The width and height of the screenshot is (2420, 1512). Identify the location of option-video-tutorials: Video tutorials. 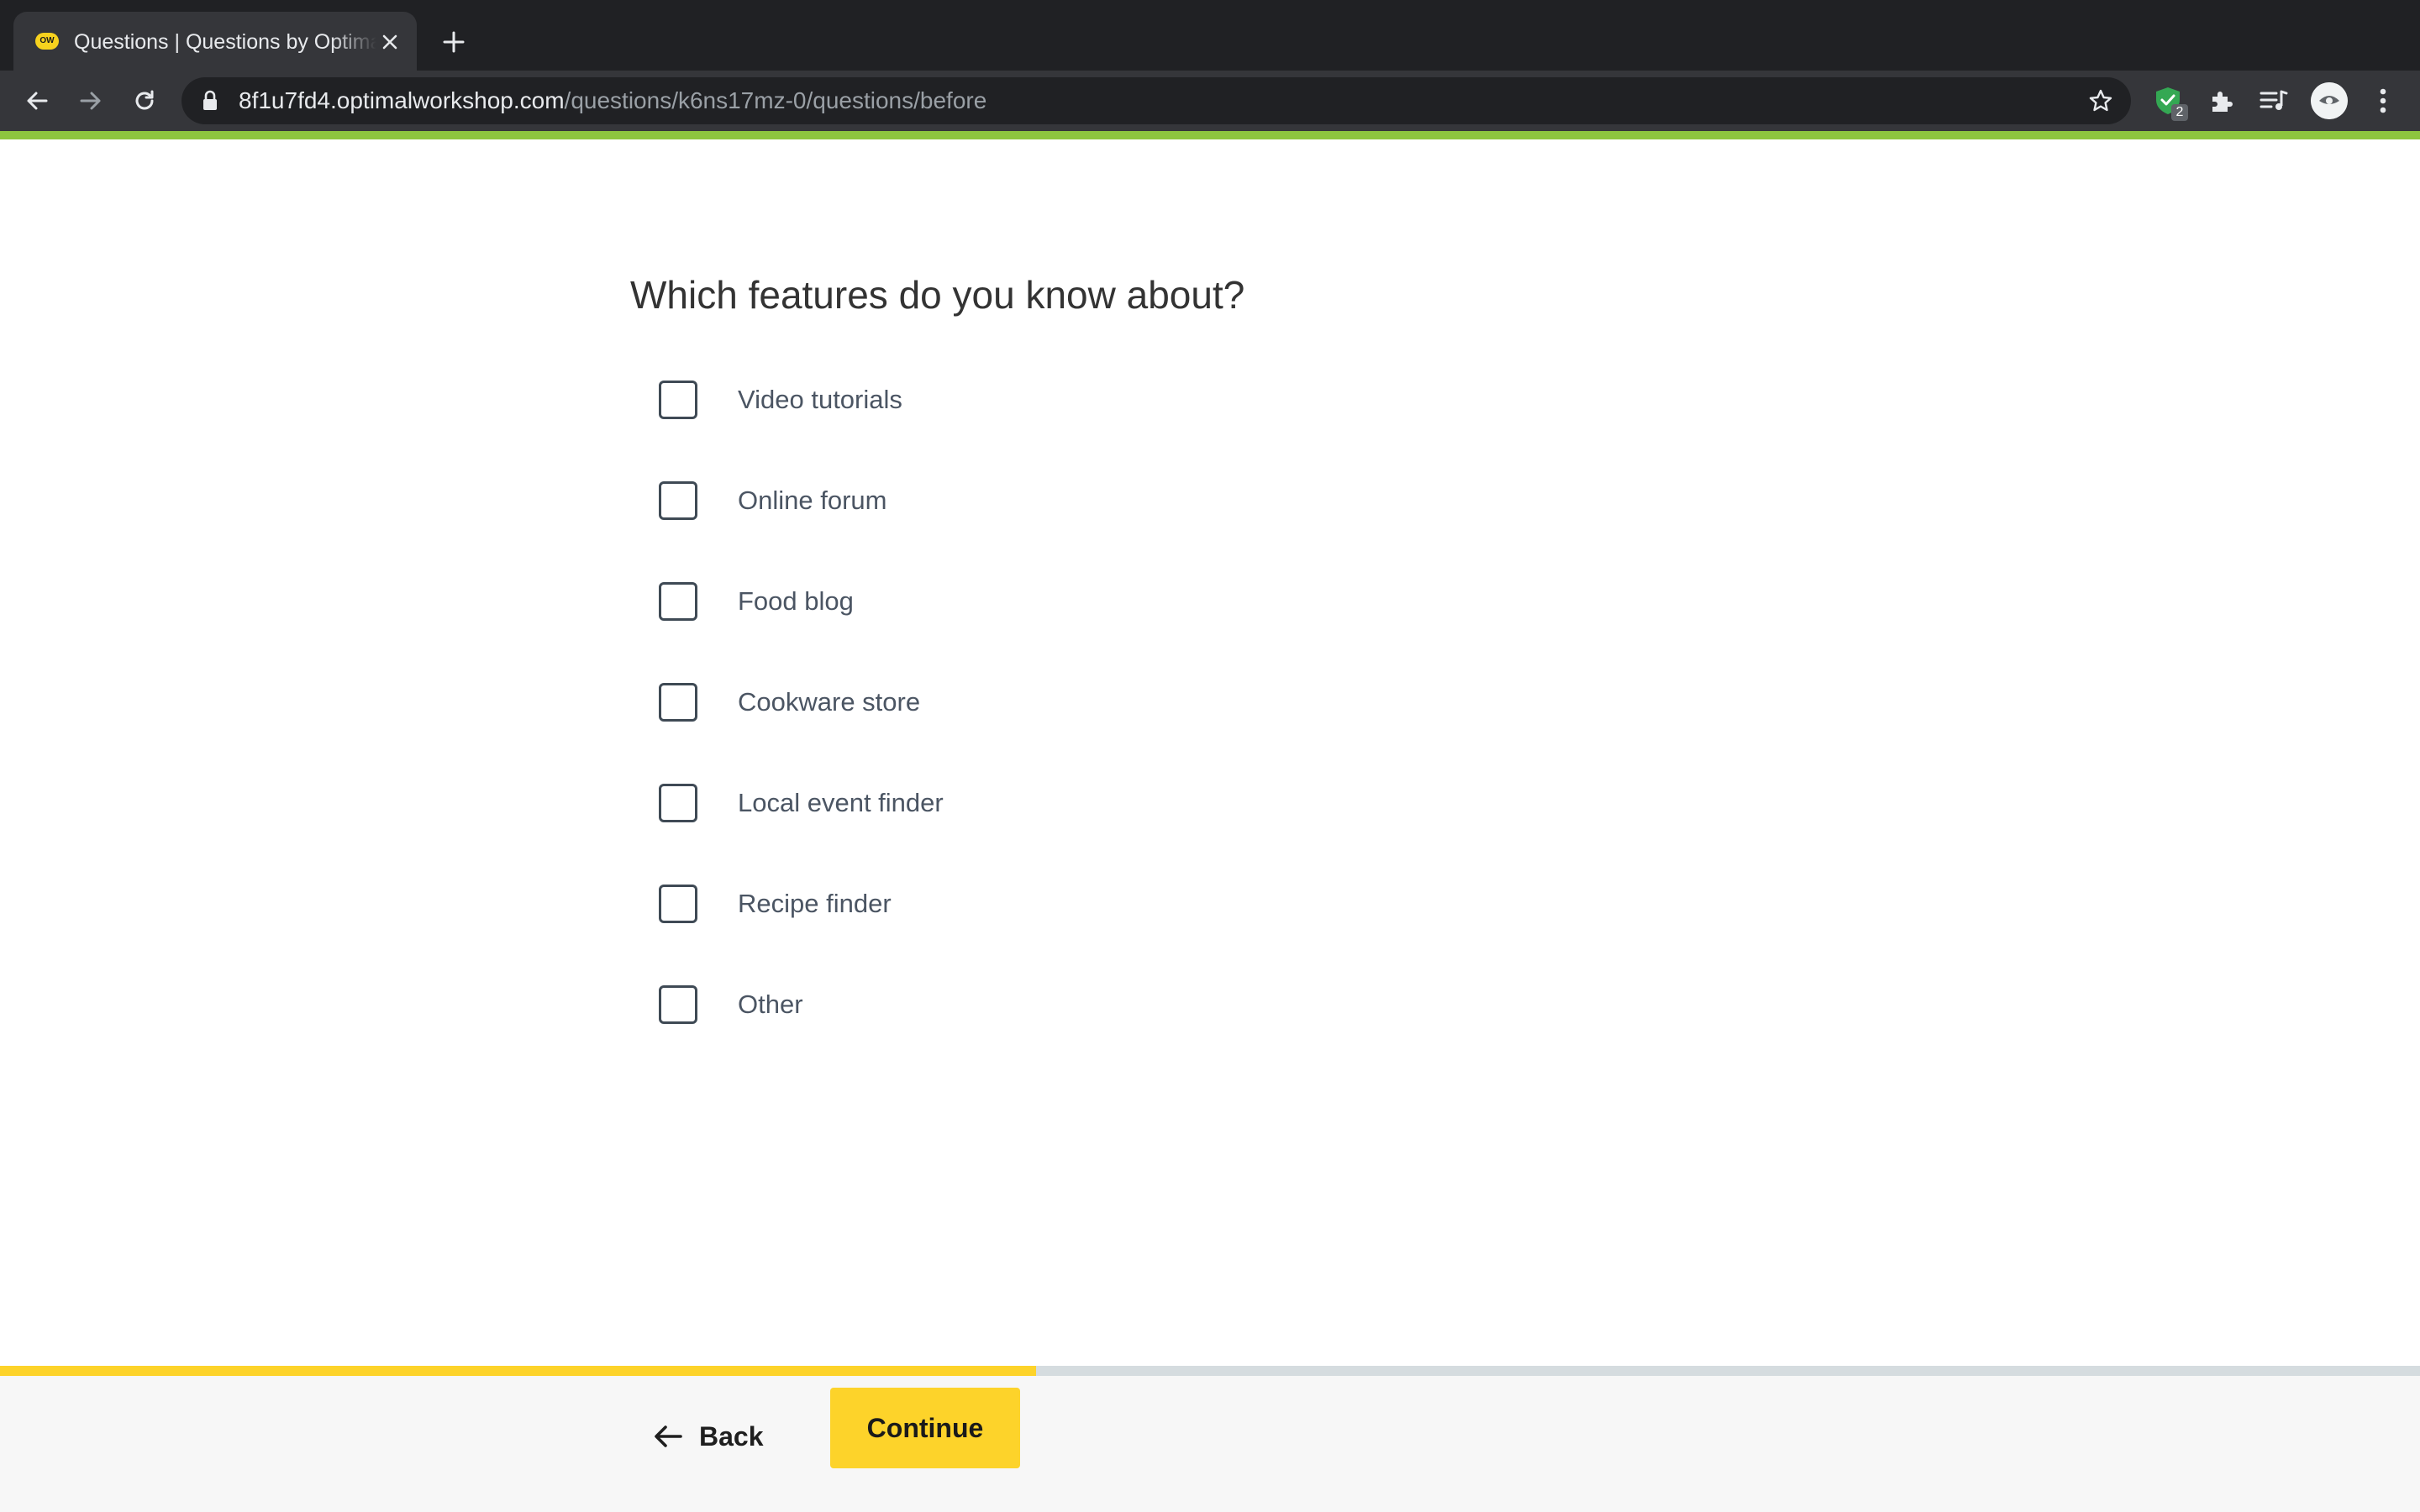
(953, 399).